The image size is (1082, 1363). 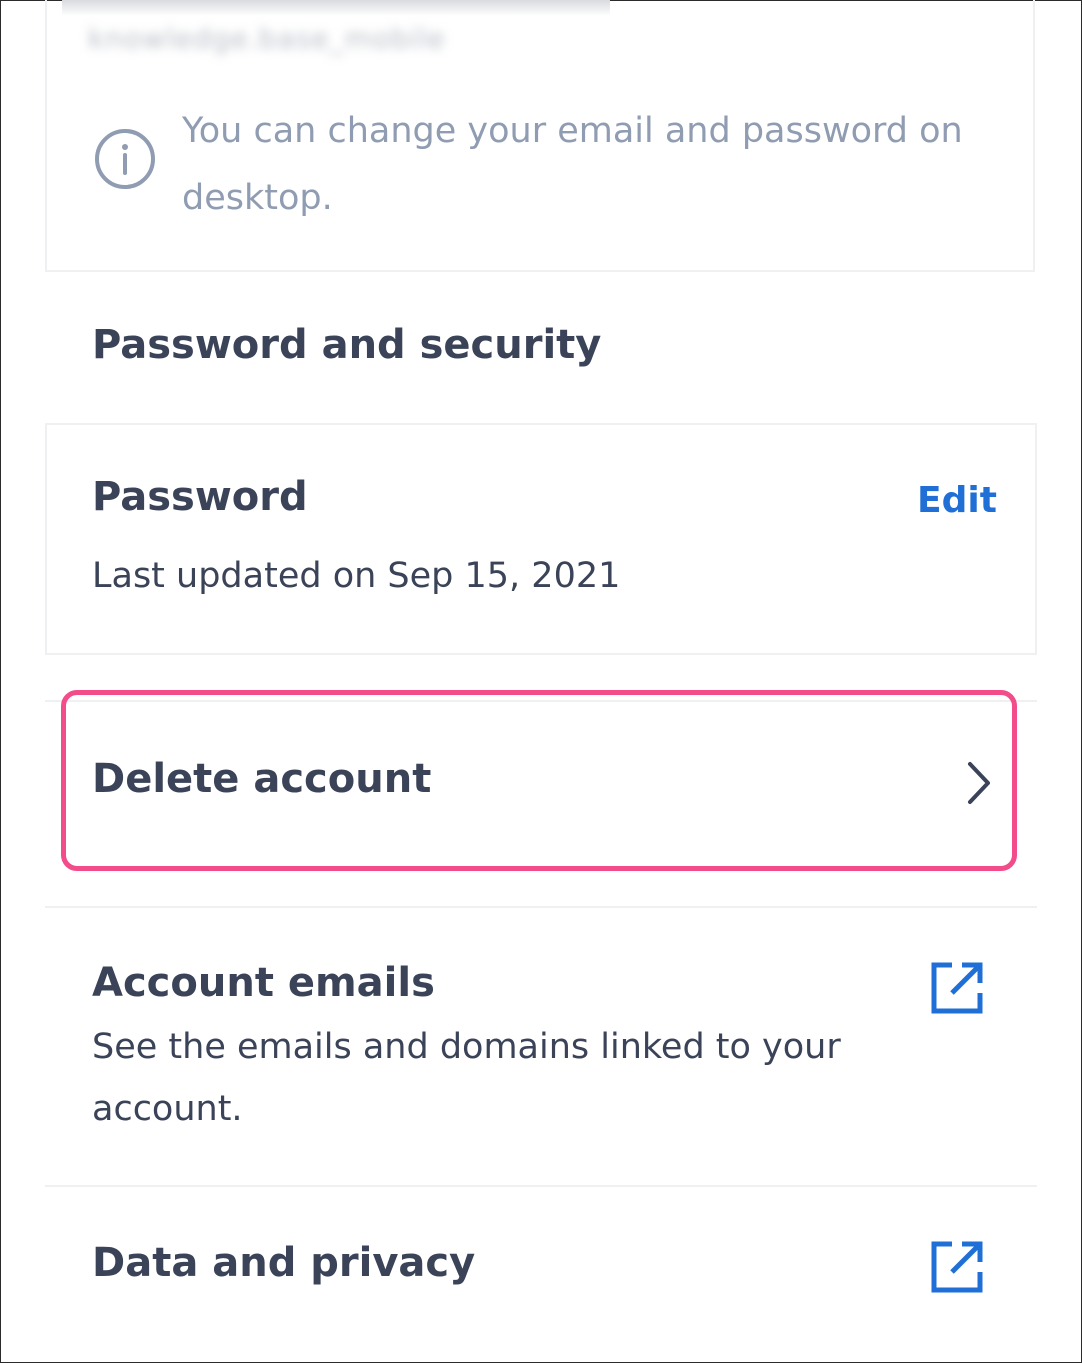 I want to click on edit-password-link: Edit, so click(x=957, y=500).